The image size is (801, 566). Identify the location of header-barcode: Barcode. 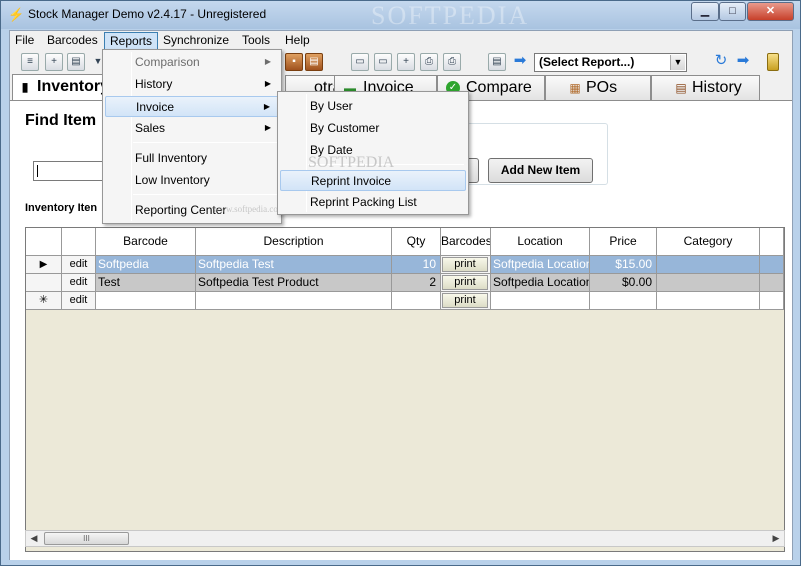
(146, 242).